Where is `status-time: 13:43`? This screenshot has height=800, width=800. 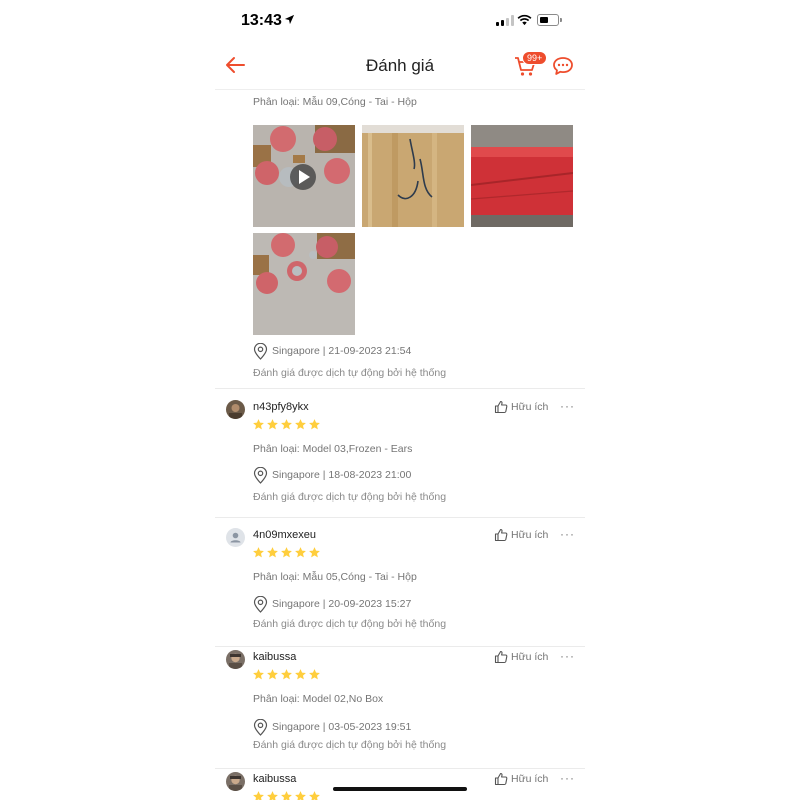 status-time: 13:43 is located at coordinates (261, 20).